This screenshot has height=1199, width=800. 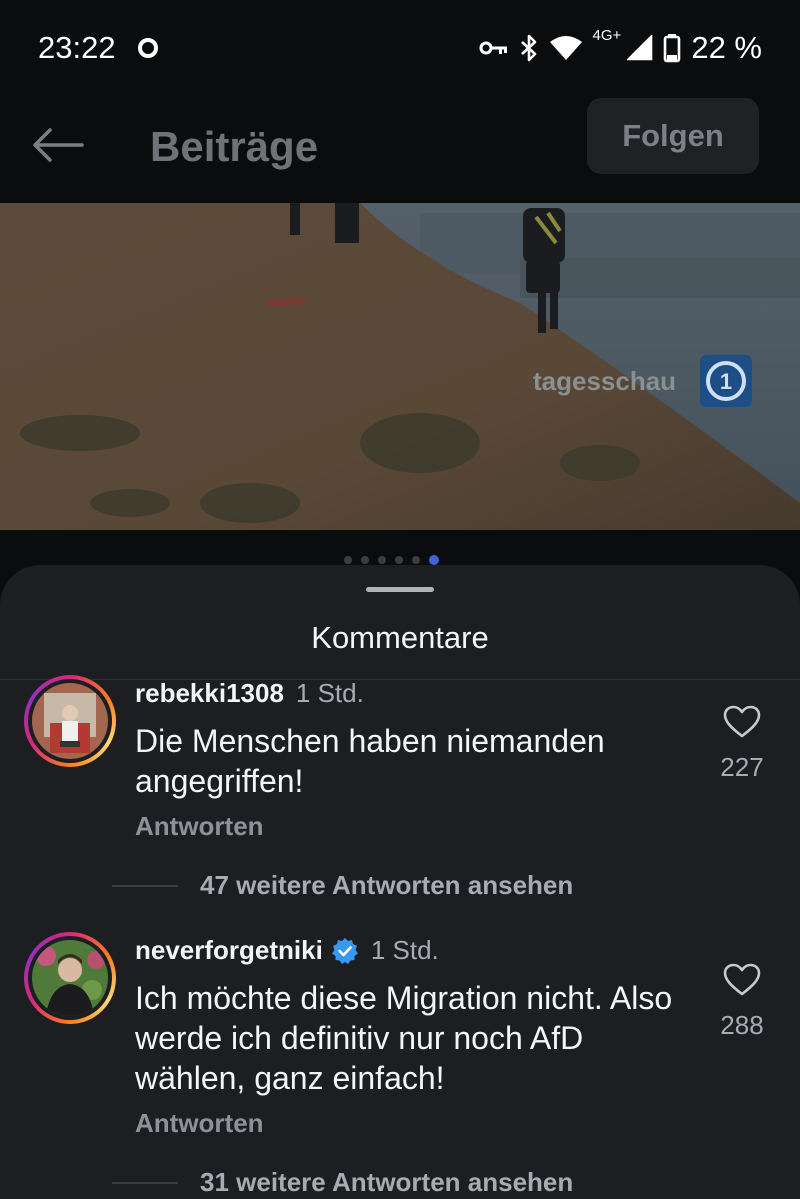 What do you see at coordinates (565, 47) in the screenshot?
I see `wifi-icon` at bounding box center [565, 47].